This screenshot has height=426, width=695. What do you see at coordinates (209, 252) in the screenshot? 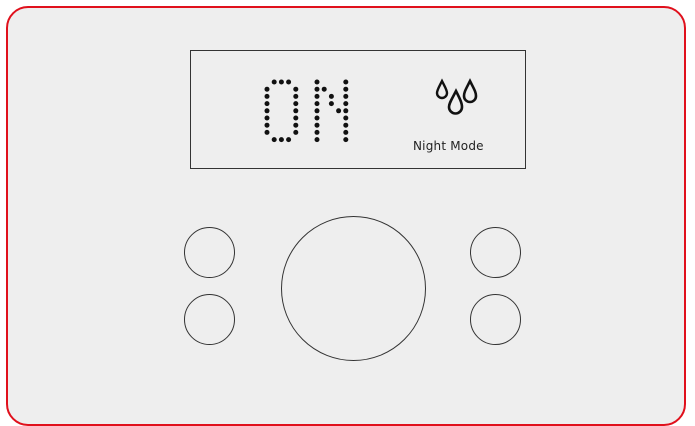
I see `left-top-button` at bounding box center [209, 252].